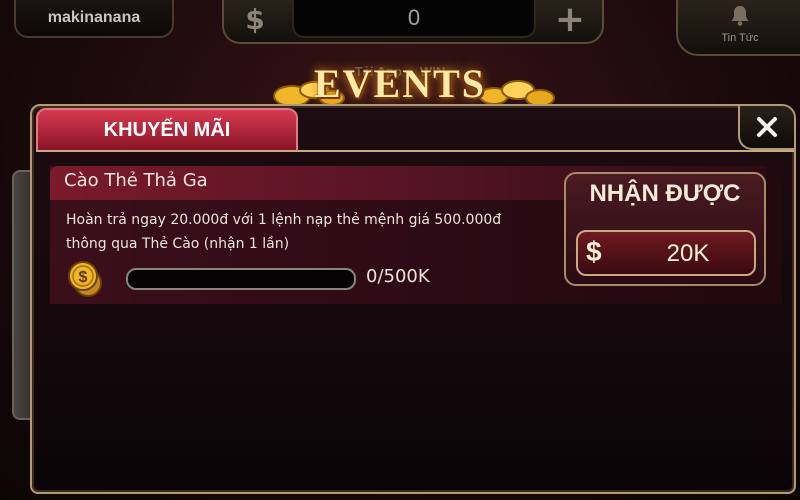 The height and width of the screenshot is (500, 800). What do you see at coordinates (167, 130) in the screenshot?
I see `tab-khuyen-mai: KHUYẾN MÃI` at bounding box center [167, 130].